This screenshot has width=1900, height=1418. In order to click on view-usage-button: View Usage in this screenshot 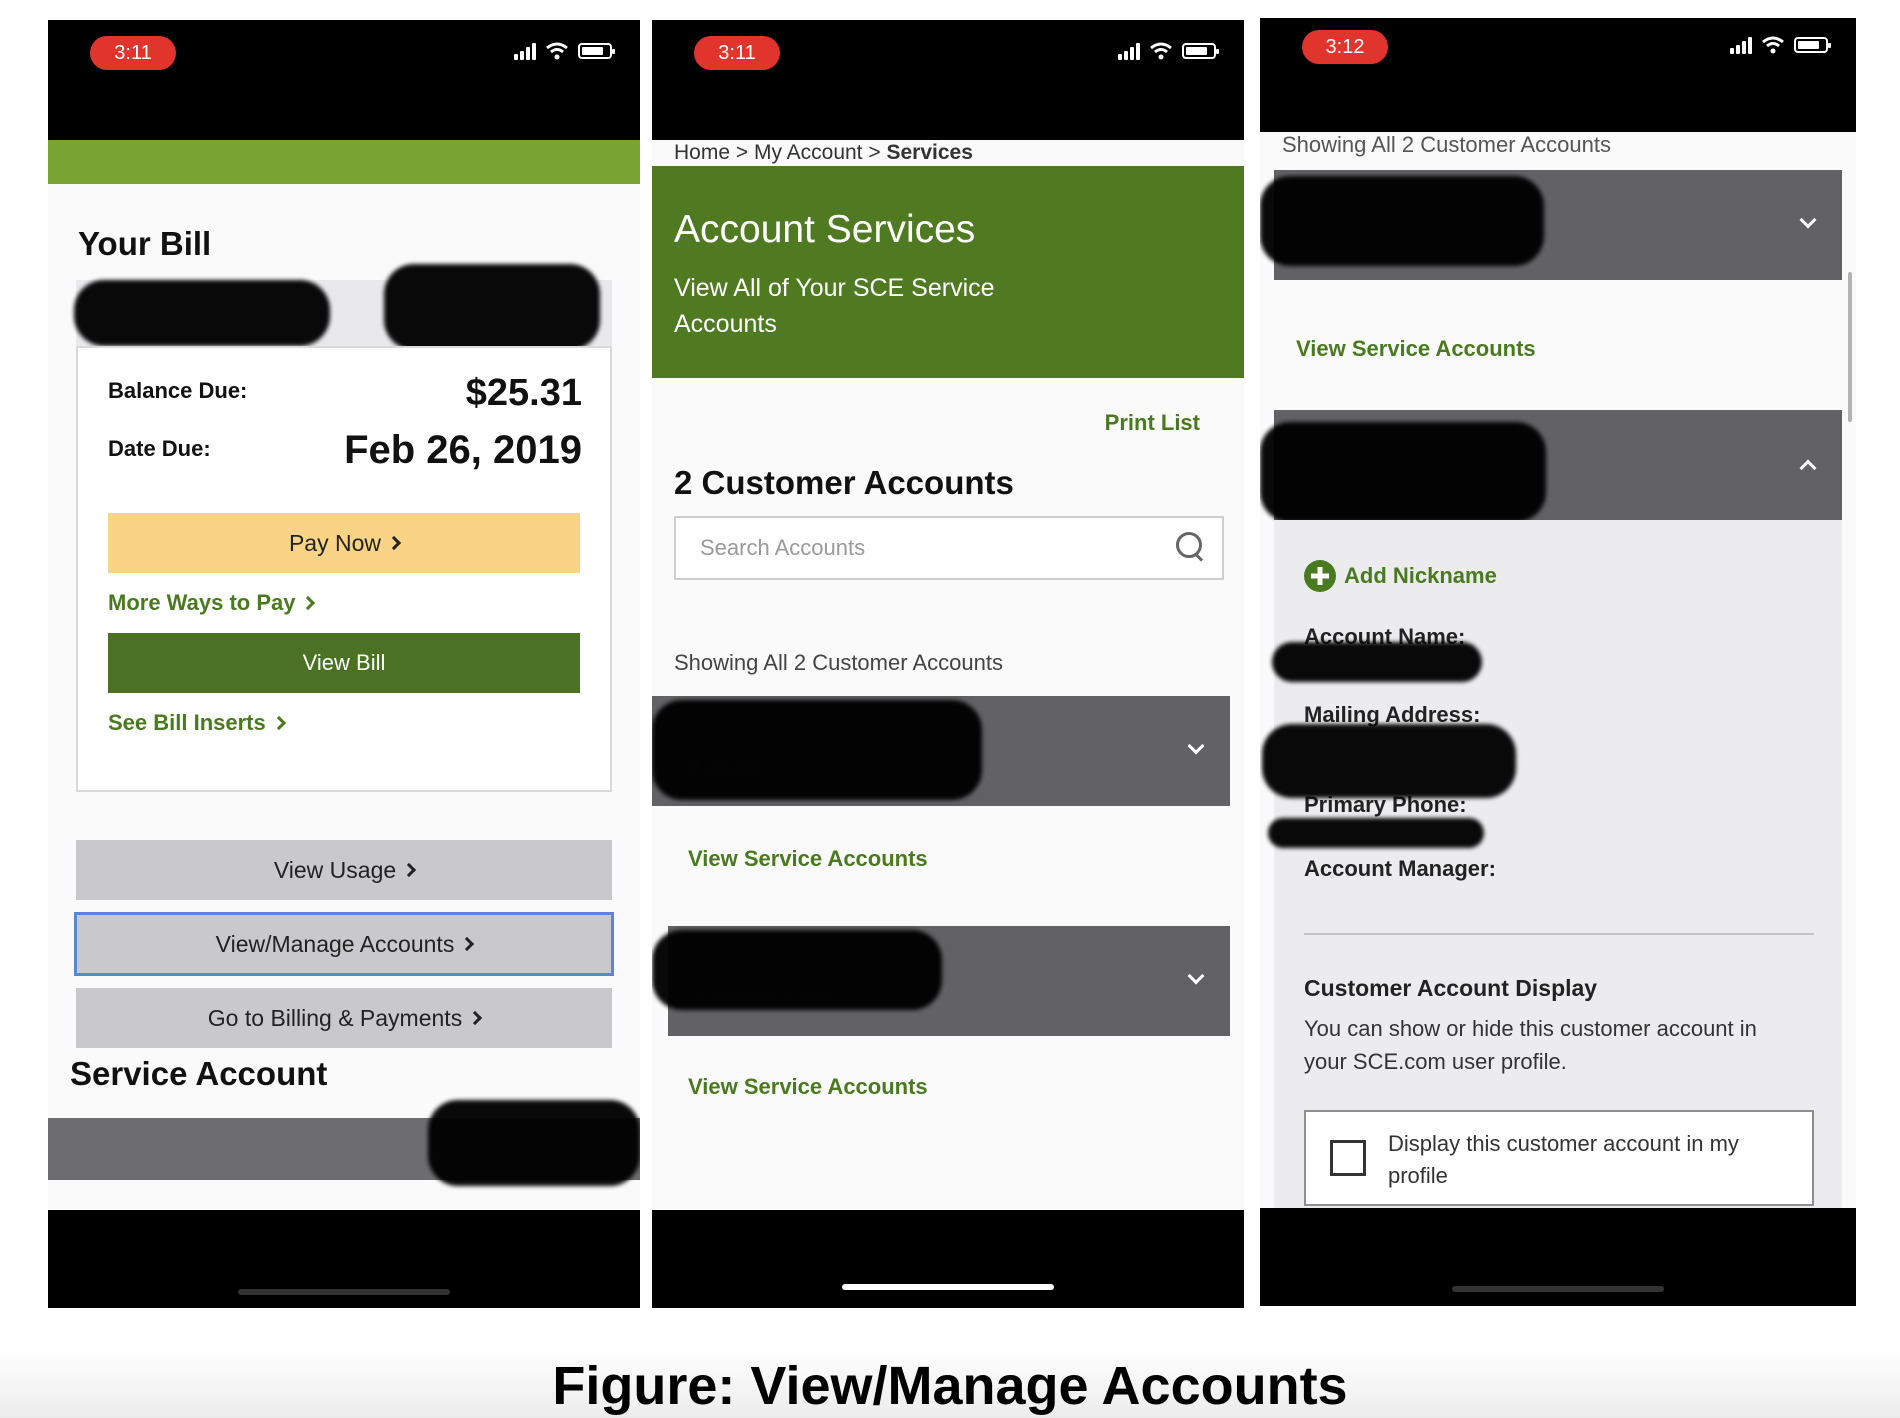, I will do `click(344, 870)`.